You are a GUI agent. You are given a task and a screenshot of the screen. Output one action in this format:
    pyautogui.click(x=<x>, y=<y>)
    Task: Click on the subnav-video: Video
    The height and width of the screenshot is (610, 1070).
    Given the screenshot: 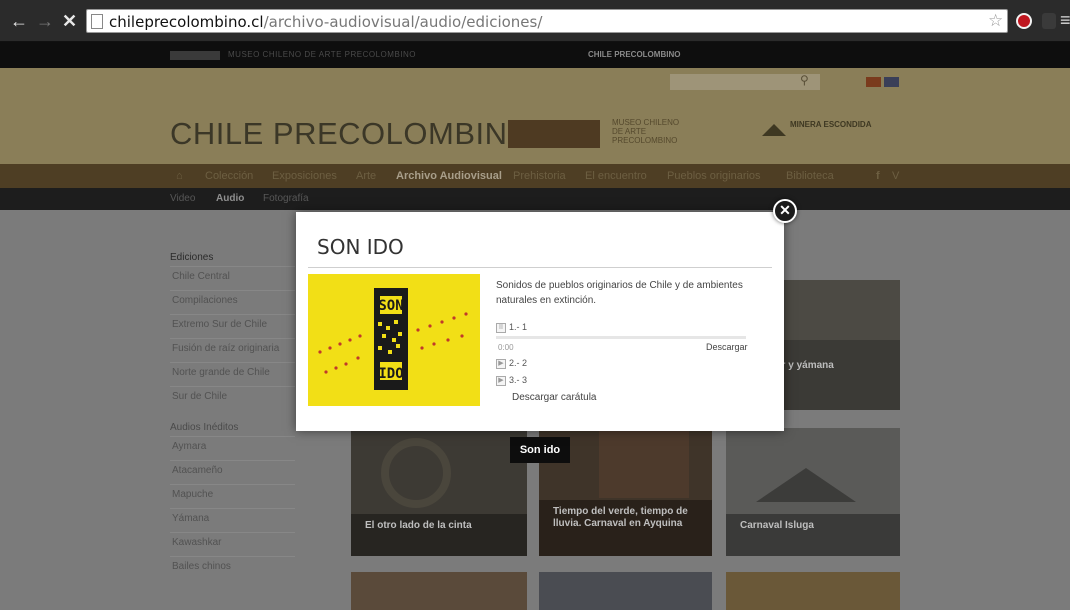 What is the action you would take?
    pyautogui.click(x=182, y=198)
    